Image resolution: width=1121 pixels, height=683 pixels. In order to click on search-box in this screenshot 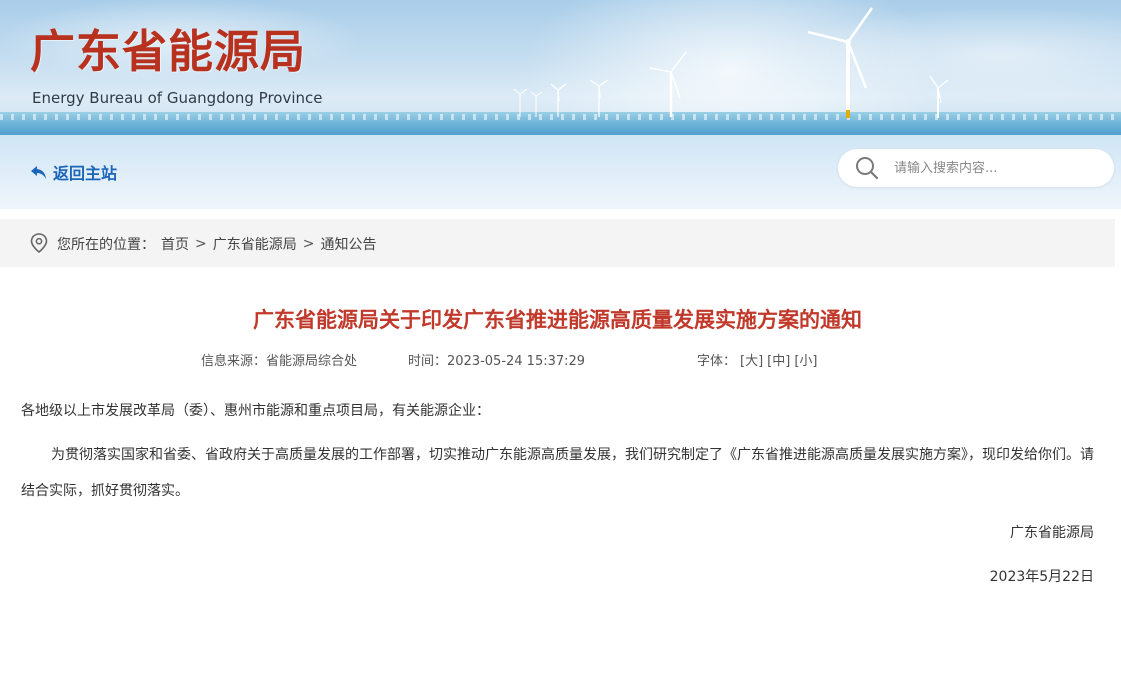, I will do `click(976, 168)`.